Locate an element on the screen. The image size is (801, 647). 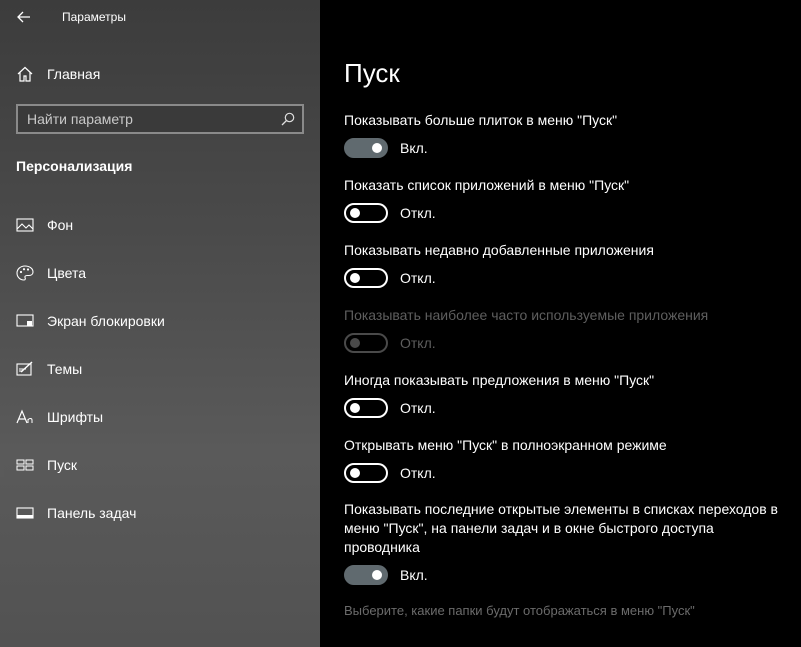
taskbar-icon is located at coordinates (25, 513).